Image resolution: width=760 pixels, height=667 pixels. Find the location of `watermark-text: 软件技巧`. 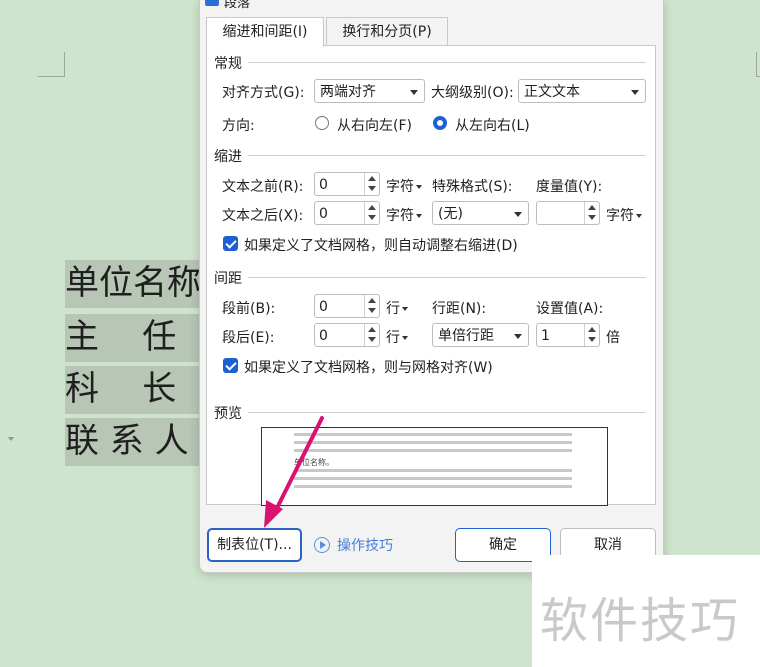

watermark-text: 软件技巧 is located at coordinates (640, 621).